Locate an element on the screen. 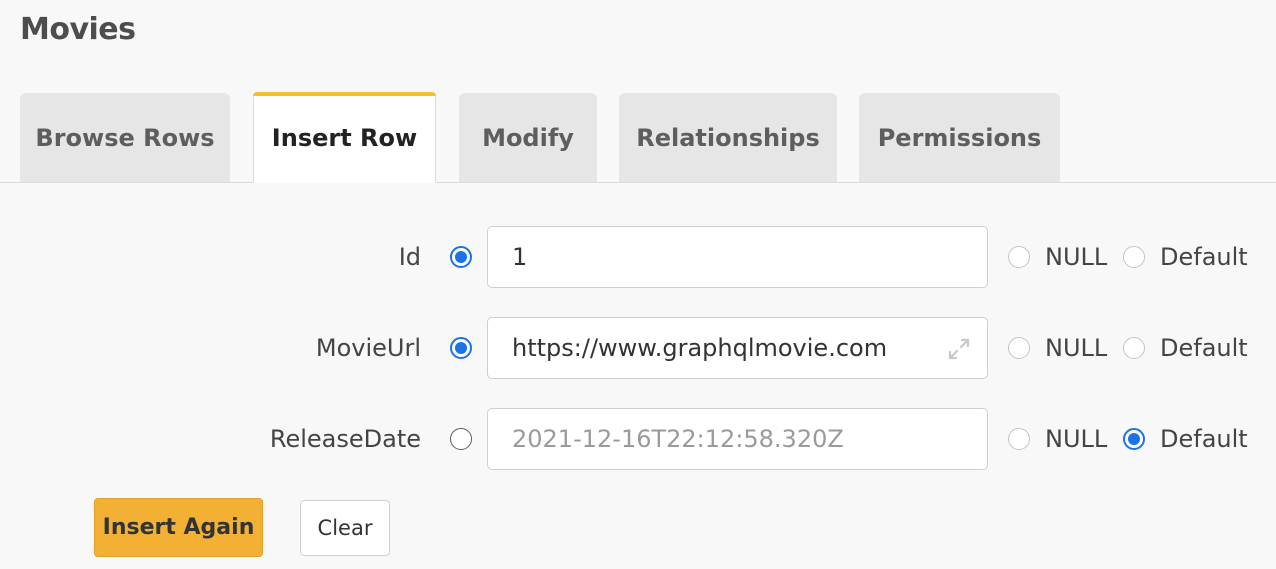 The width and height of the screenshot is (1276, 569). tab-label: Insert Row is located at coordinates (344, 137).